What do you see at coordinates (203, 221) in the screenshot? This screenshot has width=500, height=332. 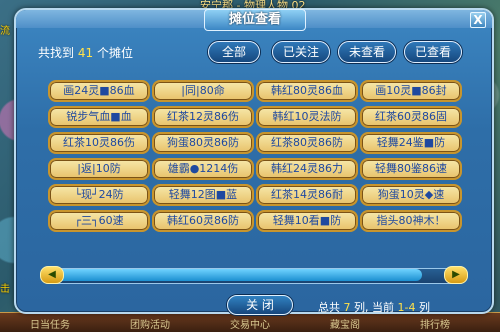 I see `stall-button: 韩红60灵86防` at bounding box center [203, 221].